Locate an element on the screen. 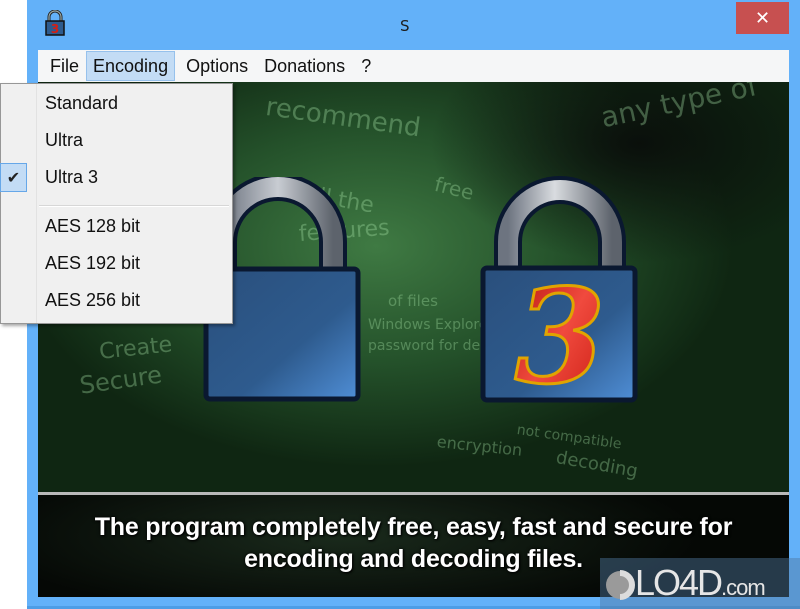 The width and height of the screenshot is (800, 609). menu-help: ? is located at coordinates (366, 66).